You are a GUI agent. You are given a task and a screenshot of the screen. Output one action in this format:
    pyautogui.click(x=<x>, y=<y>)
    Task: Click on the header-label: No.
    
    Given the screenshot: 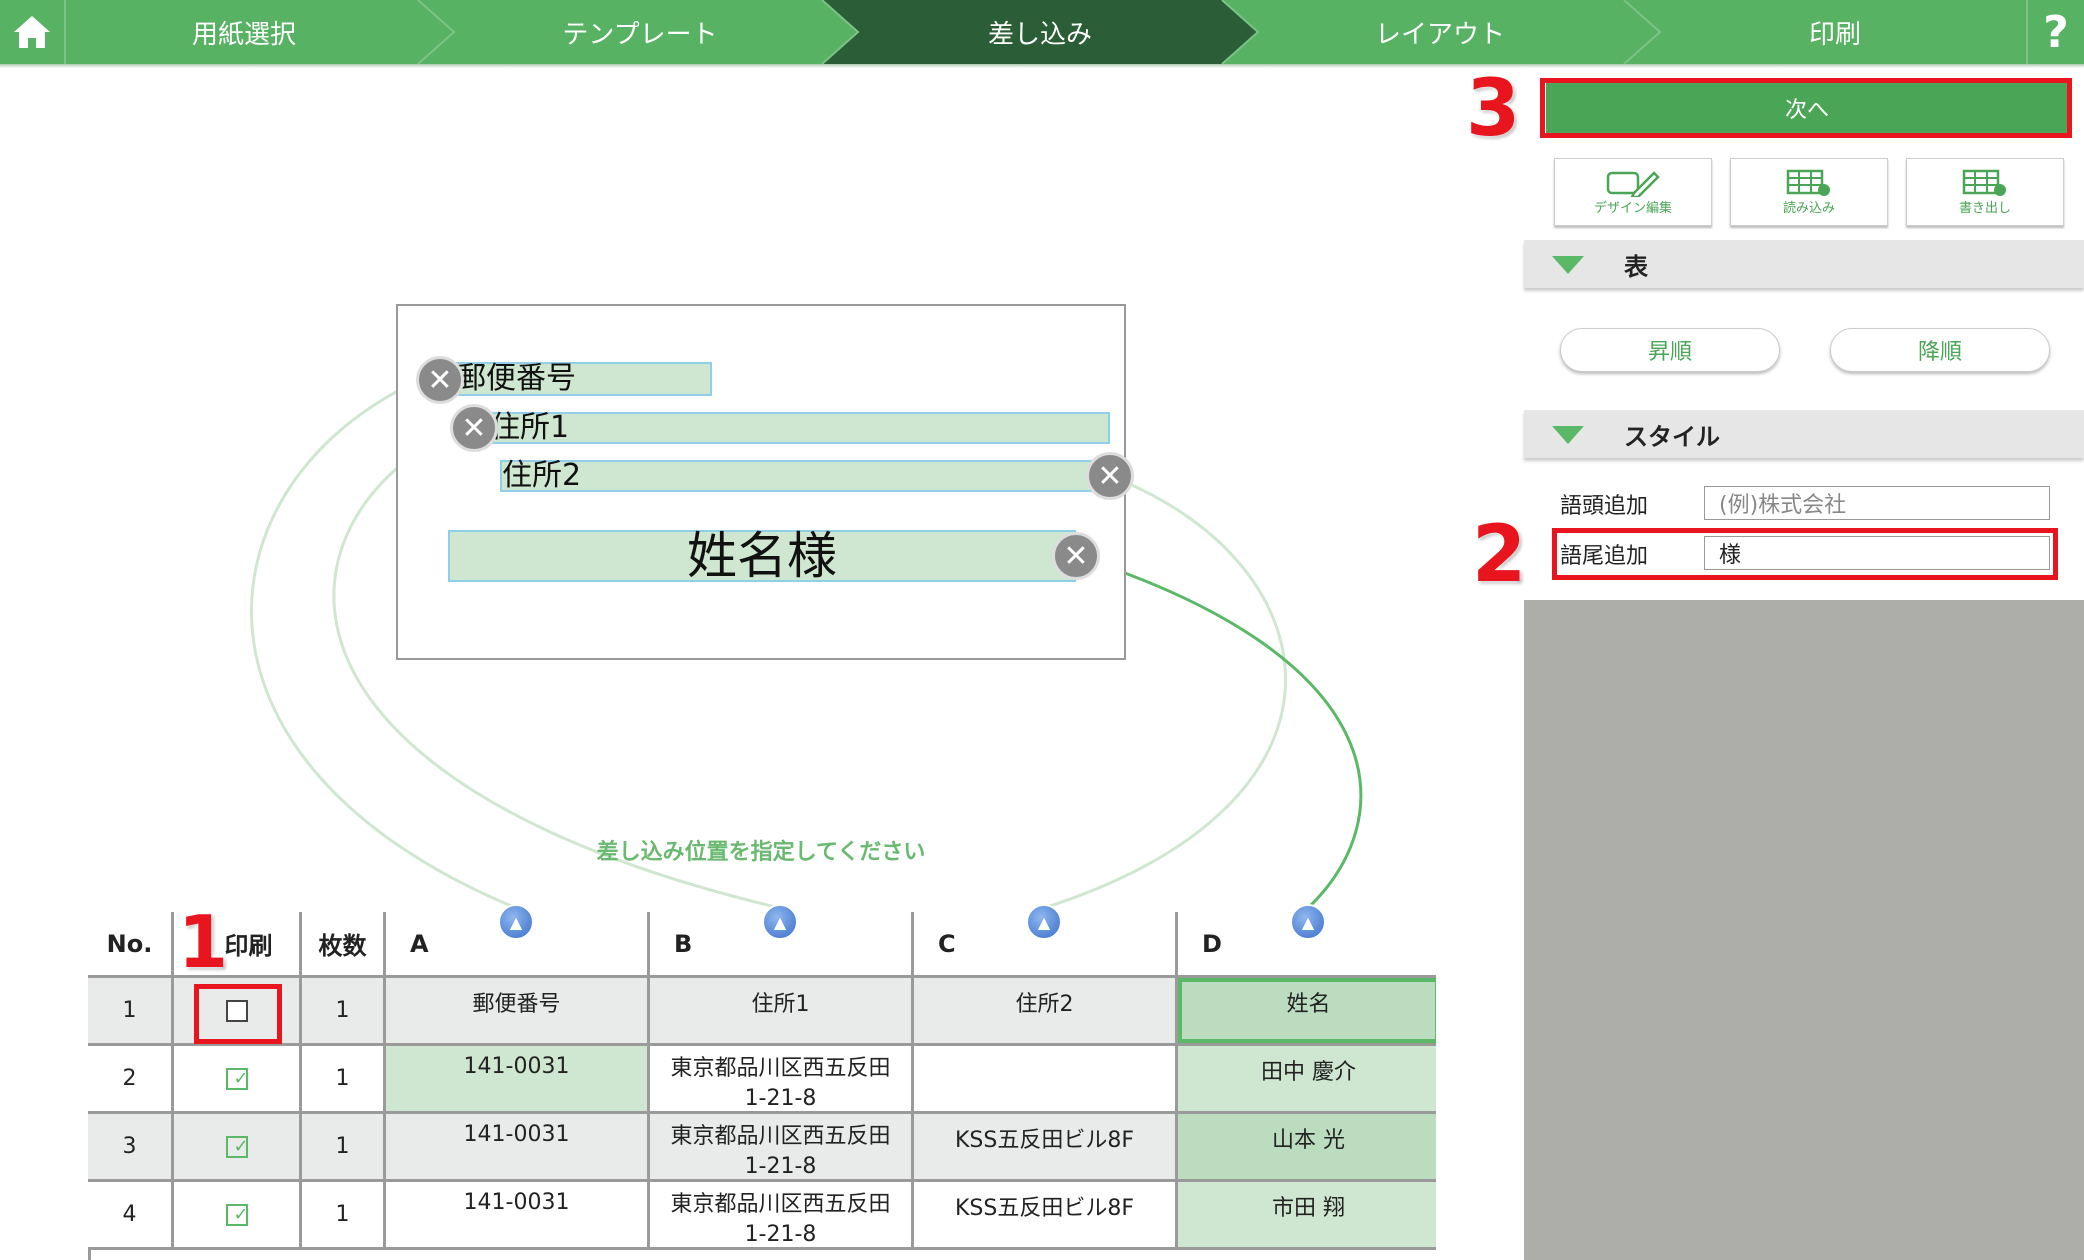 What is the action you would take?
    pyautogui.click(x=129, y=943)
    